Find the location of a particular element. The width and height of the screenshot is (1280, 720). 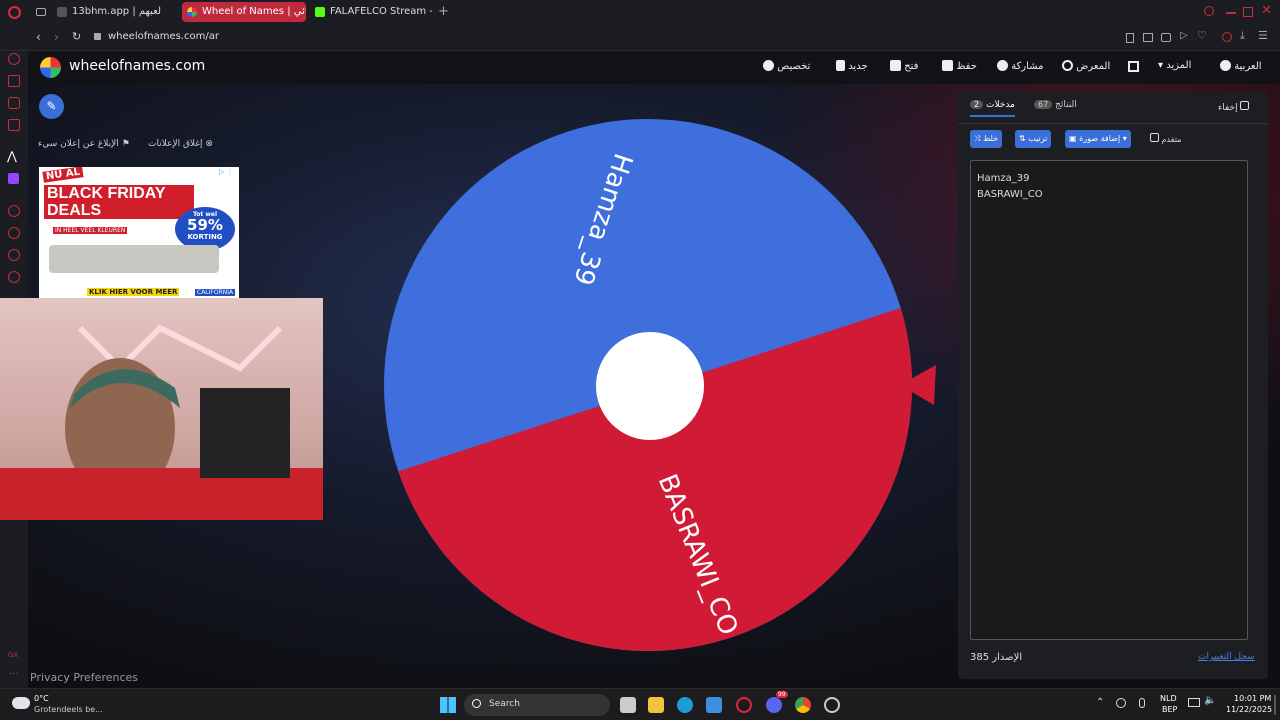

panel-divider is located at coordinates (1113, 123).